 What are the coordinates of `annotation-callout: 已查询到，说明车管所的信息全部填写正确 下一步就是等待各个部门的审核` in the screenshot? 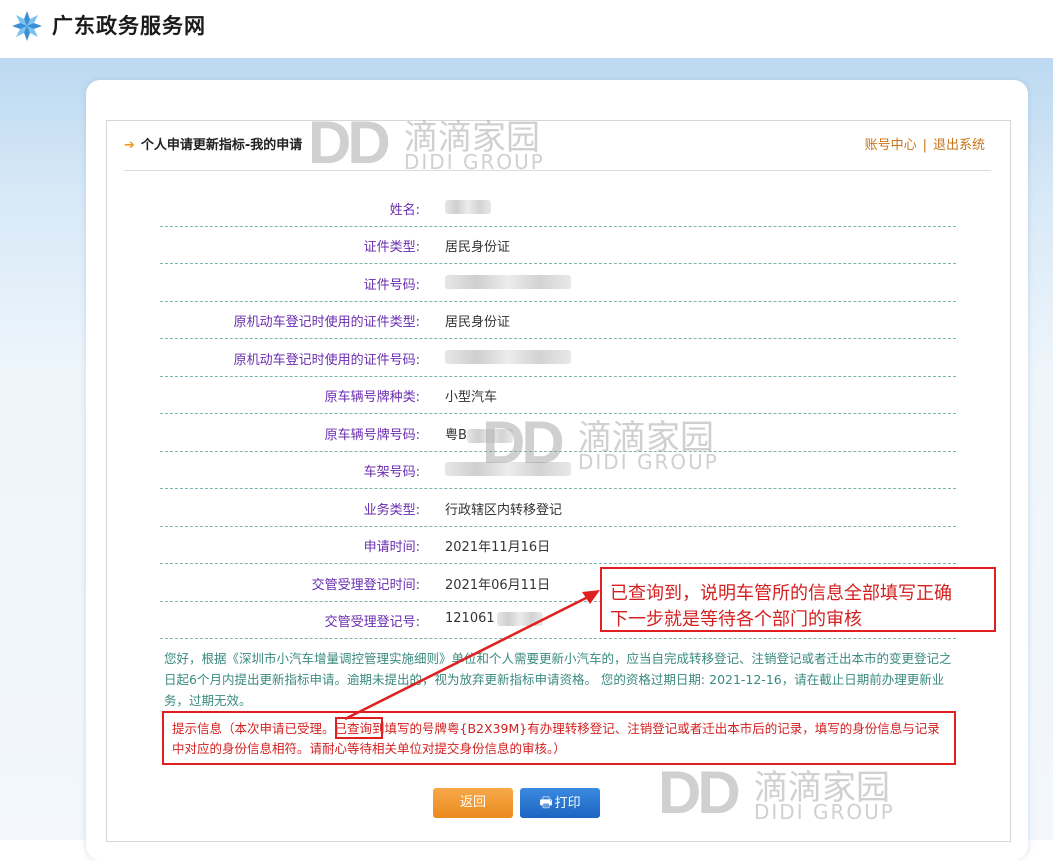 It's located at (798, 599).